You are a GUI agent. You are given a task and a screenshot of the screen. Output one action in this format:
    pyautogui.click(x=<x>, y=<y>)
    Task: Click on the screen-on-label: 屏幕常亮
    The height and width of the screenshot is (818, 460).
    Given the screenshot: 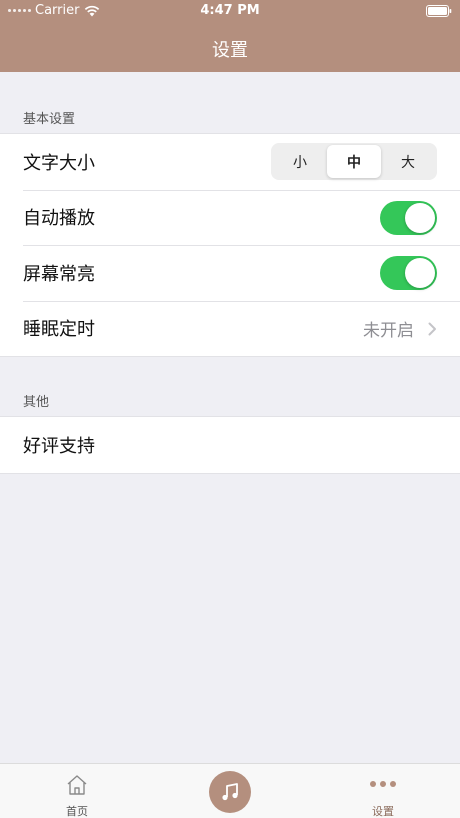 What is the action you would take?
    pyautogui.click(x=59, y=274)
    